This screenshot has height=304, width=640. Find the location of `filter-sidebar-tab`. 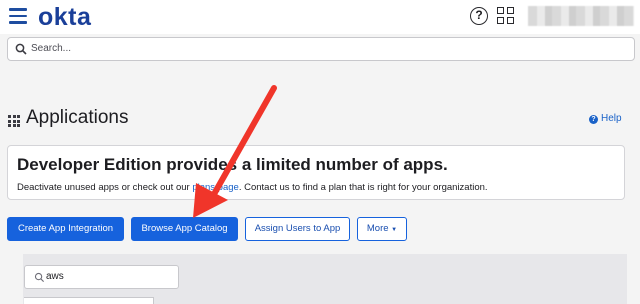

filter-sidebar-tab is located at coordinates (89, 300).